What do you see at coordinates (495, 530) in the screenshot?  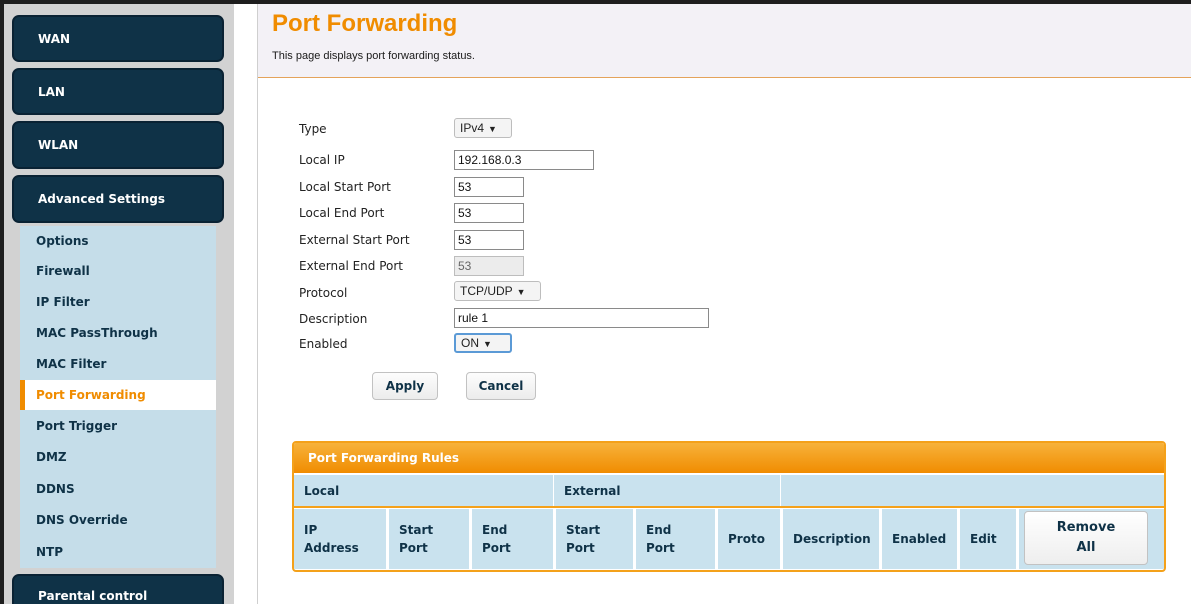 I see `column-local-end-line1: End` at bounding box center [495, 530].